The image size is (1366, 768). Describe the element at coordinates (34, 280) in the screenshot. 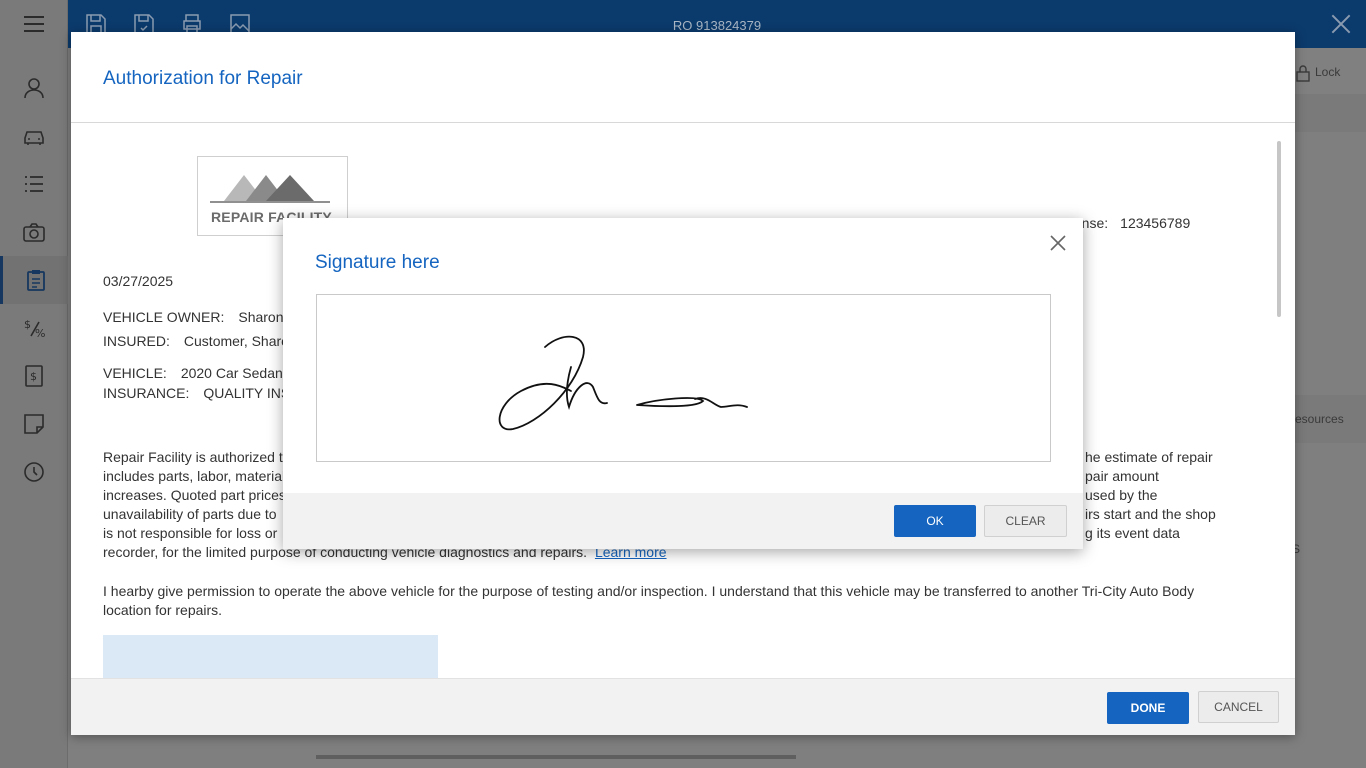

I see `clipboard-icon` at that location.